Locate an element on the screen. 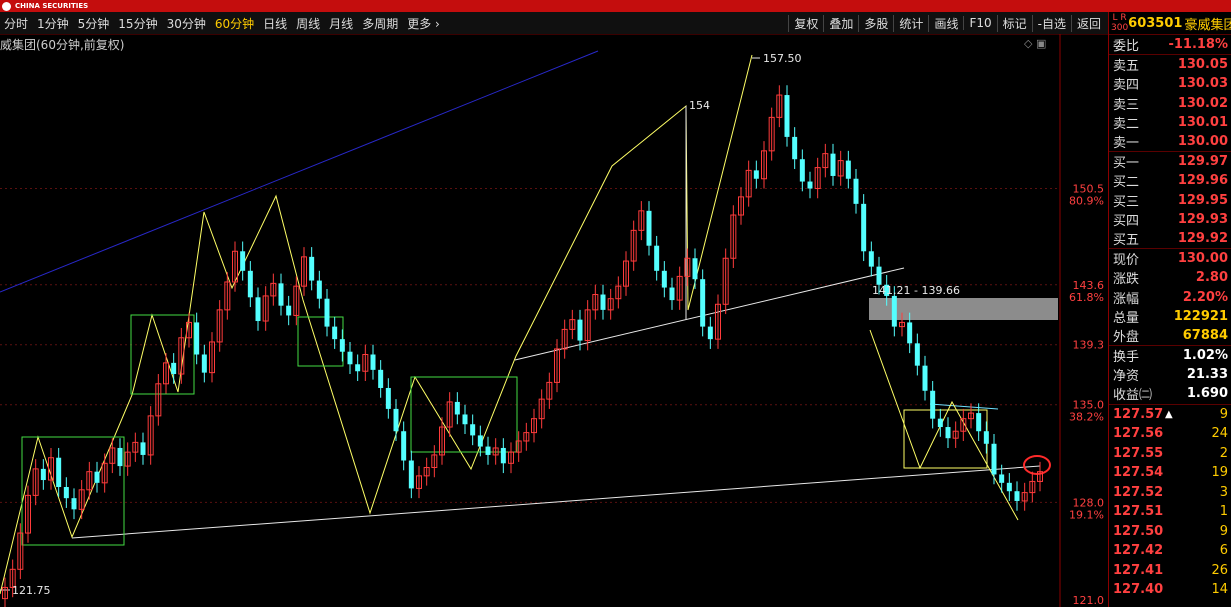 The height and width of the screenshot is (607, 1231). trade-row: 127.56 24 is located at coordinates (1170, 434).